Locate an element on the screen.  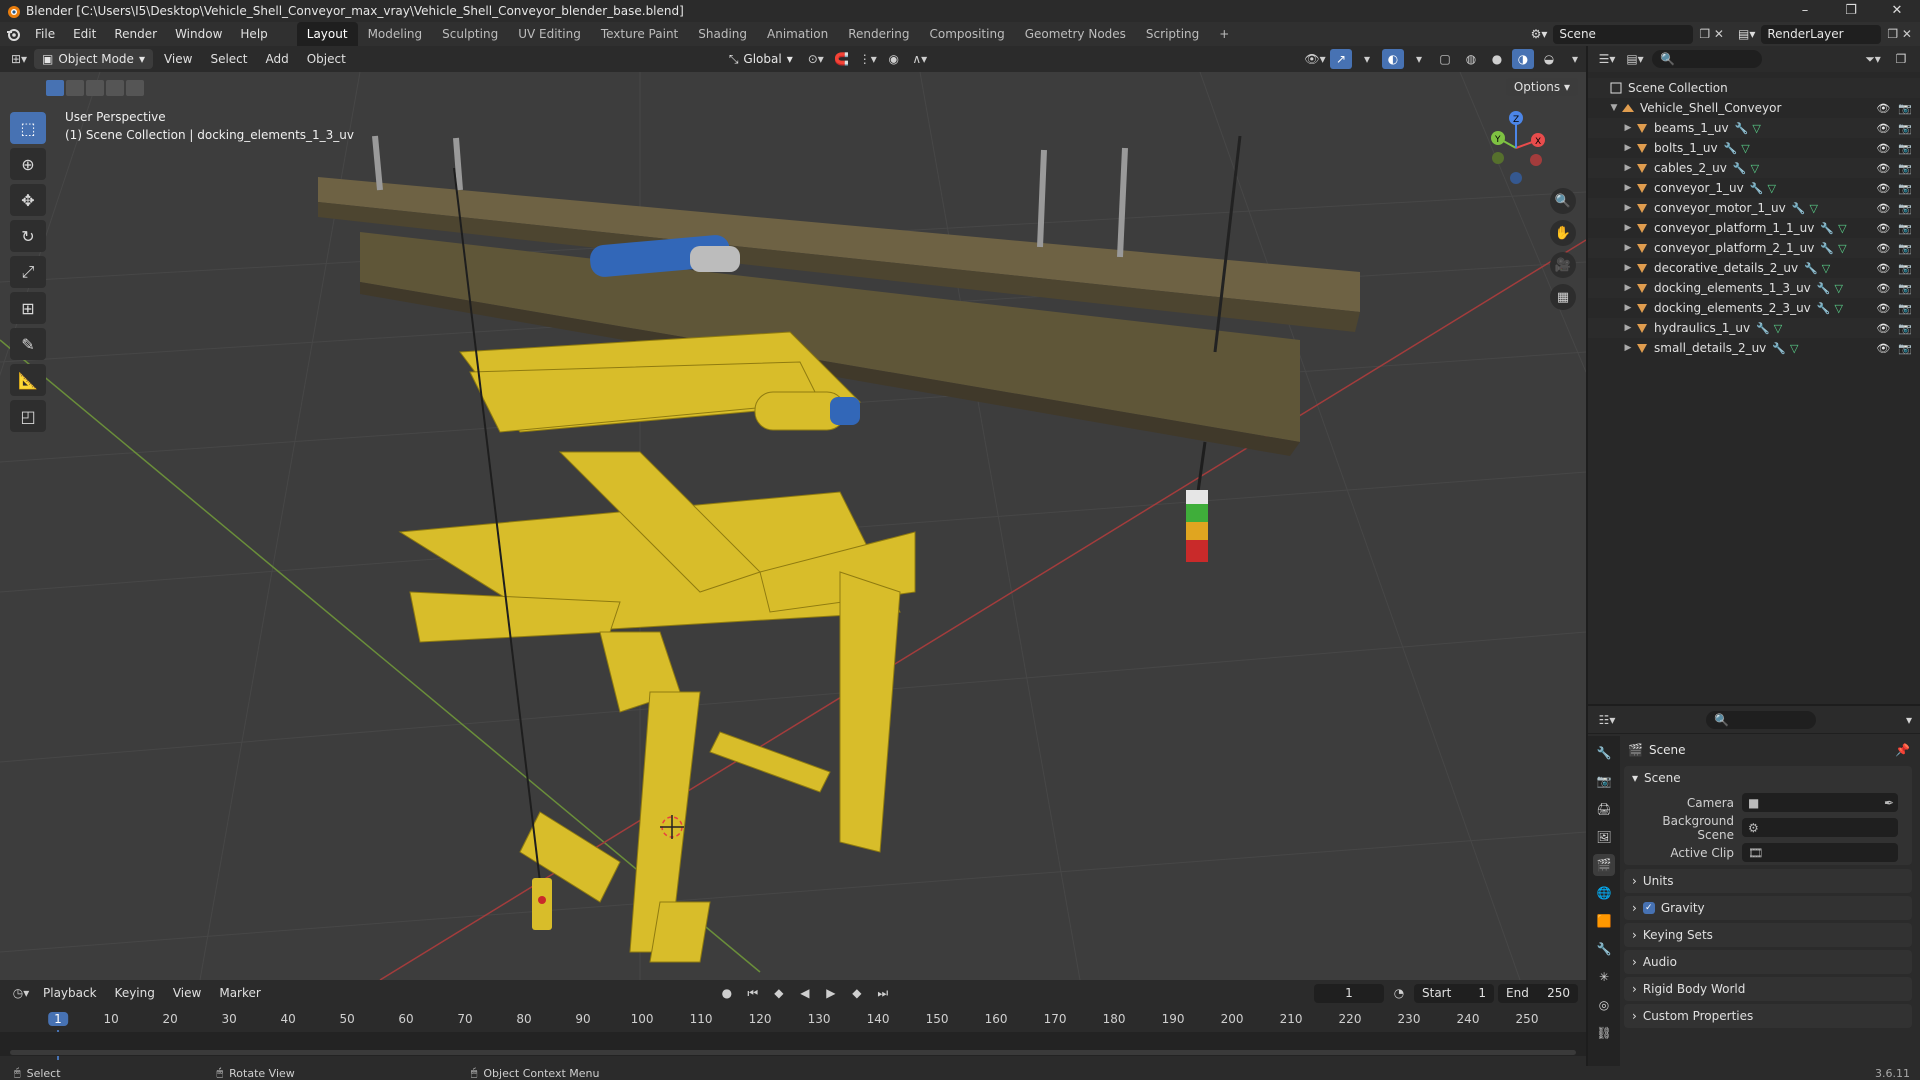
modifier-tab-icon: 🔧 is located at coordinates (1604, 949).